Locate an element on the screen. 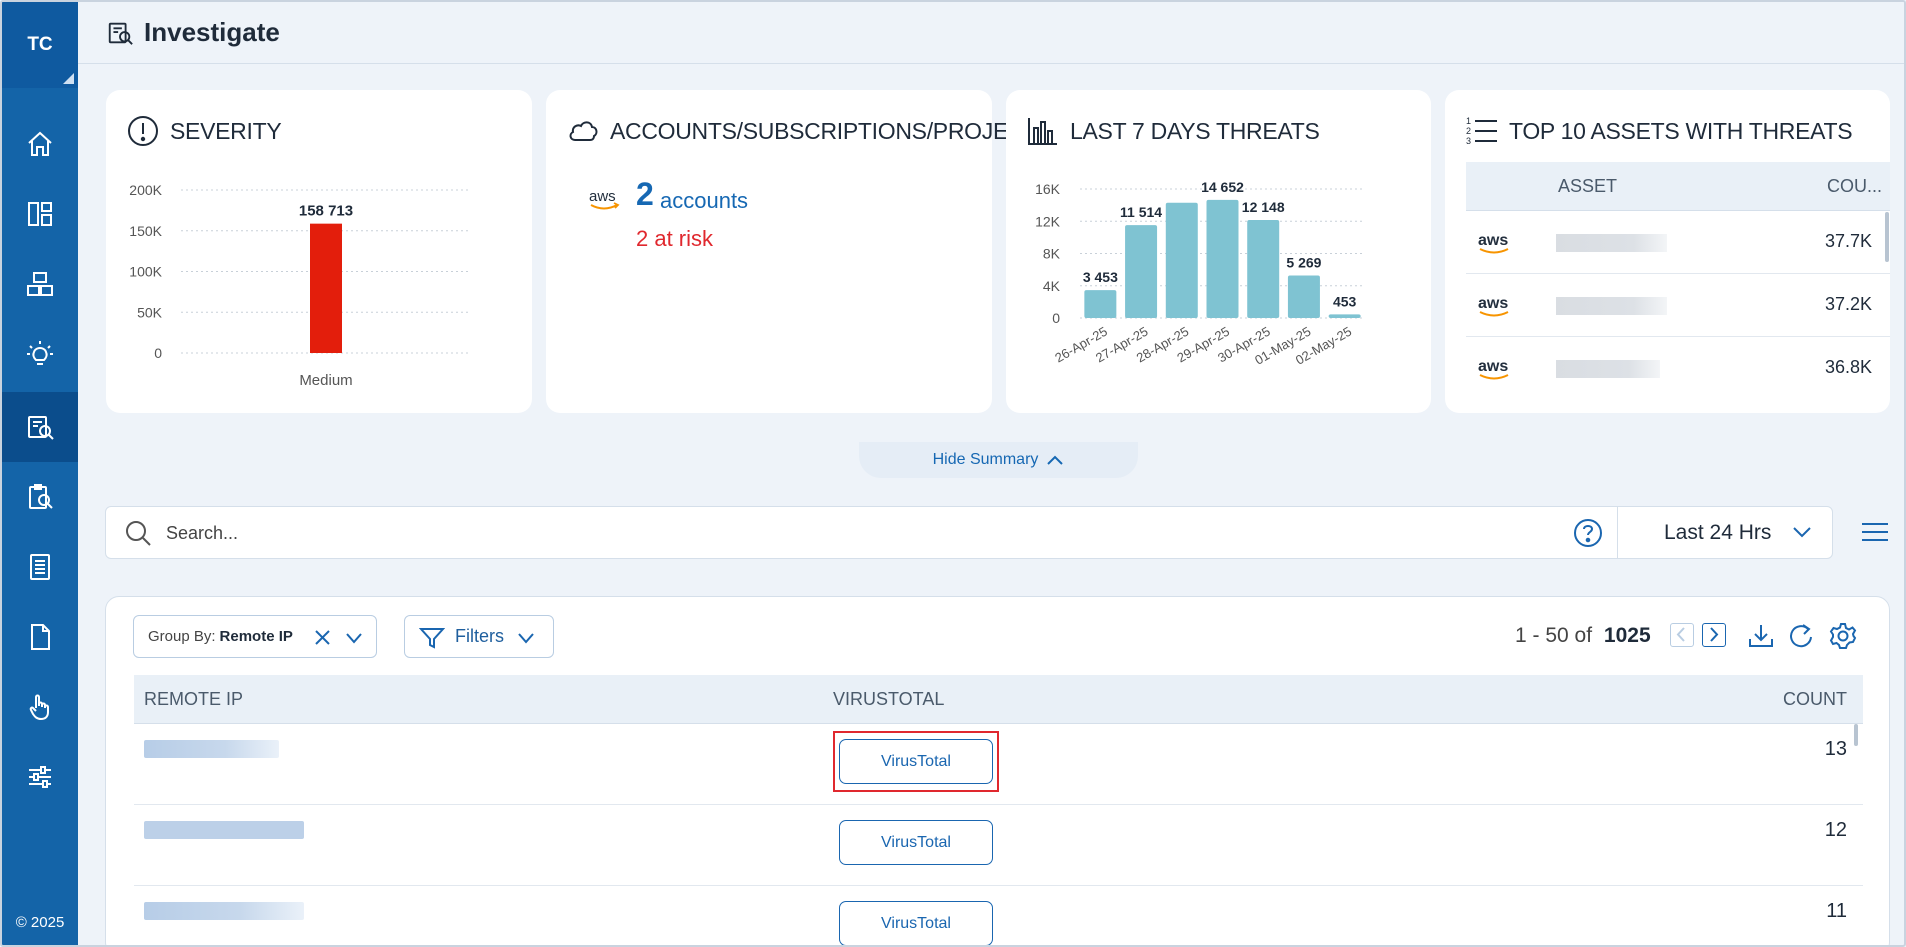  sidebar-item-investigate is located at coordinates (40, 427).